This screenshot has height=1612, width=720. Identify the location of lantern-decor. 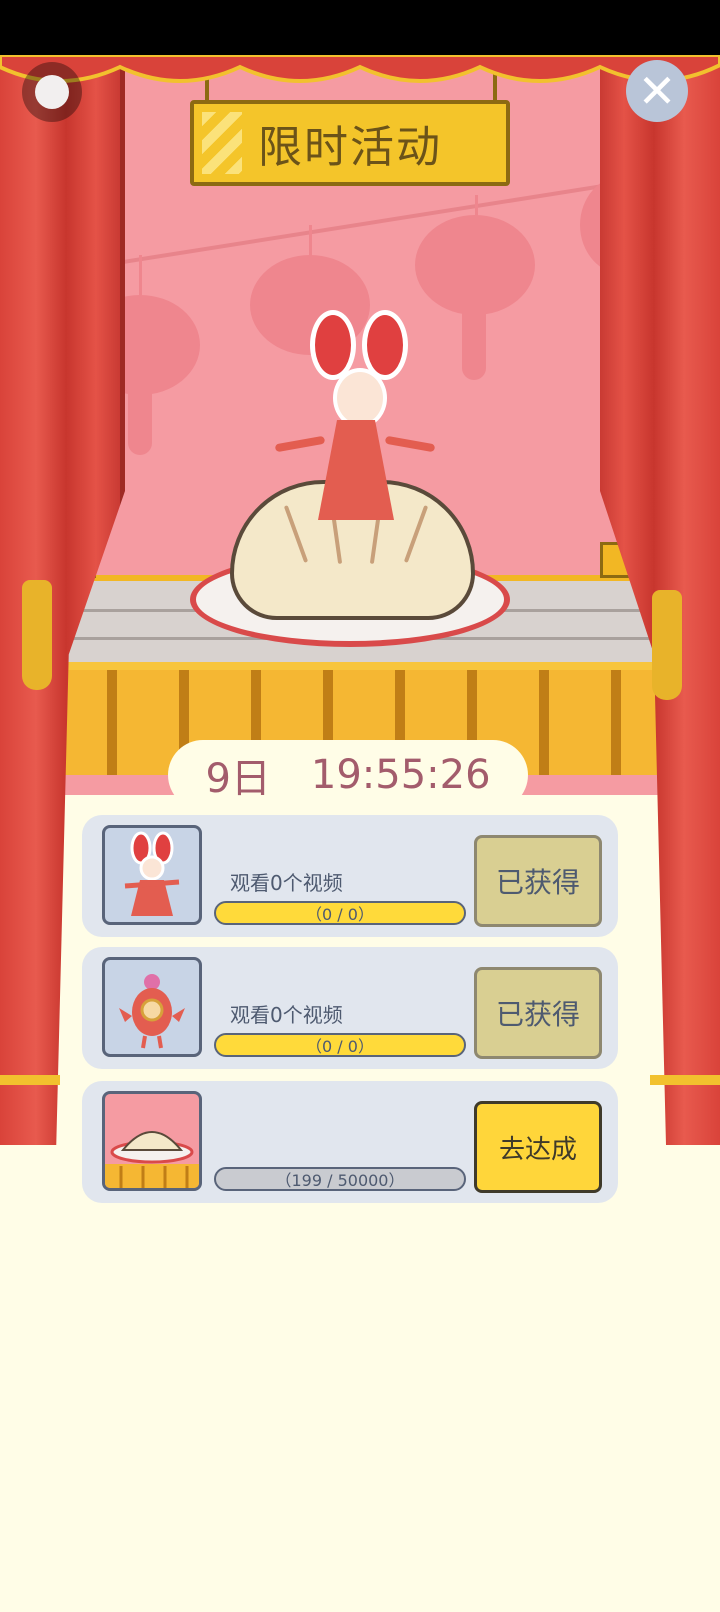
(475, 265).